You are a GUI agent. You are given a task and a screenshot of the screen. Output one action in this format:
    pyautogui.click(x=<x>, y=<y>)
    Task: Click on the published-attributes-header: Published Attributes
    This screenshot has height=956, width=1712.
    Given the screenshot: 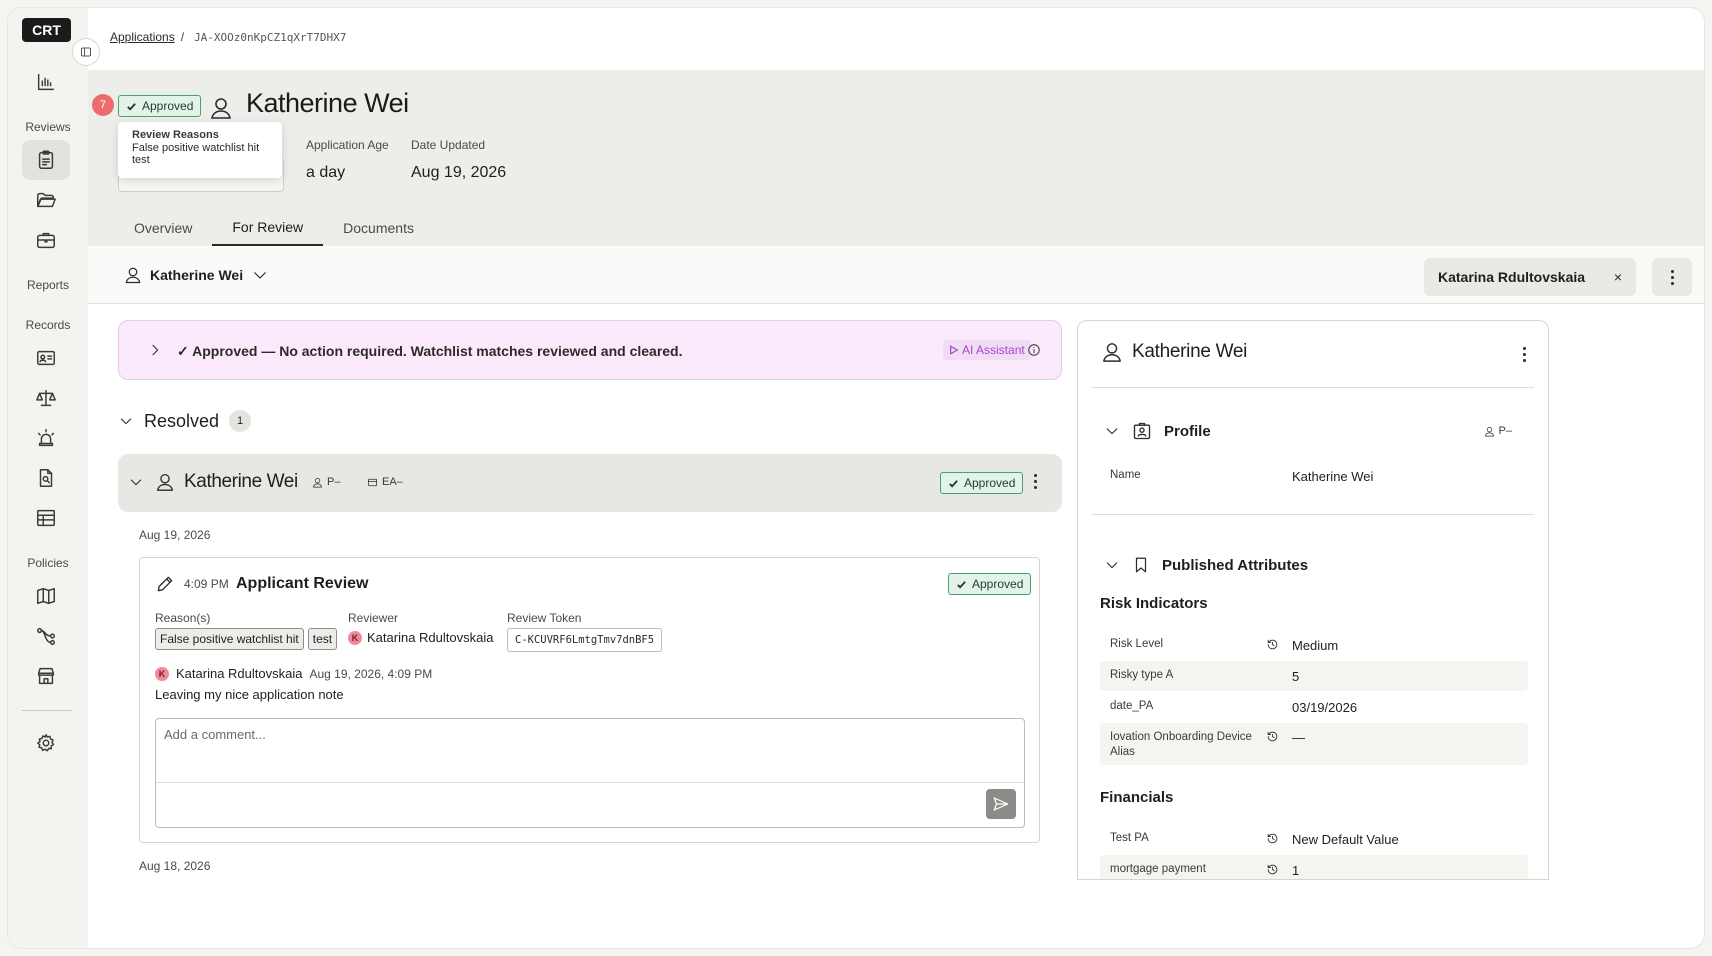 What is the action you would take?
    pyautogui.click(x=1206, y=565)
    